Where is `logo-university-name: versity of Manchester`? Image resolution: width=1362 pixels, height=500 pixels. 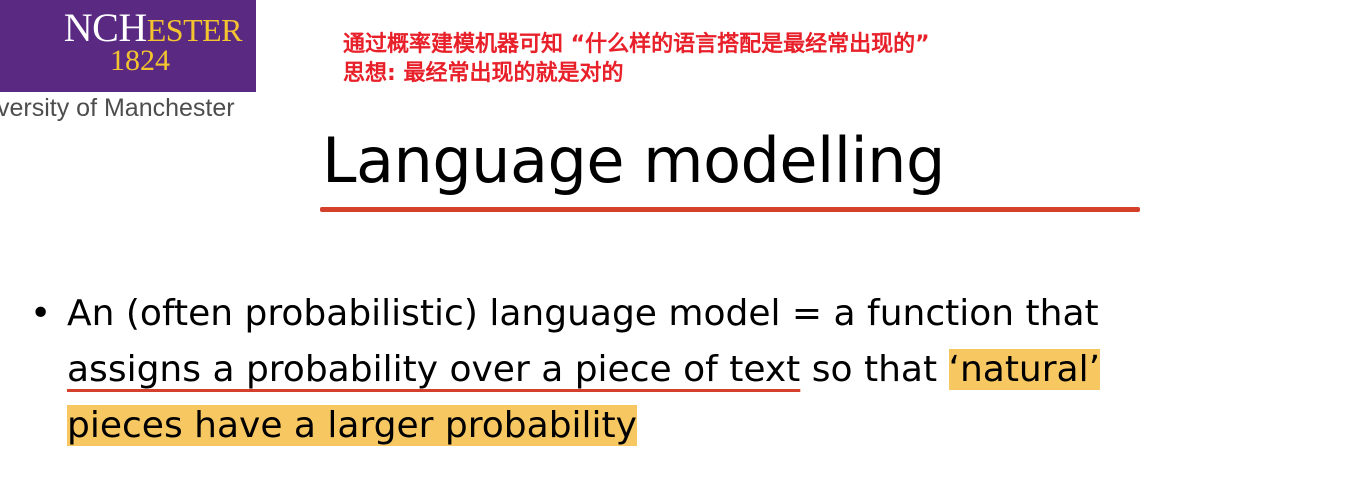 logo-university-name: versity of Manchester is located at coordinates (117, 108).